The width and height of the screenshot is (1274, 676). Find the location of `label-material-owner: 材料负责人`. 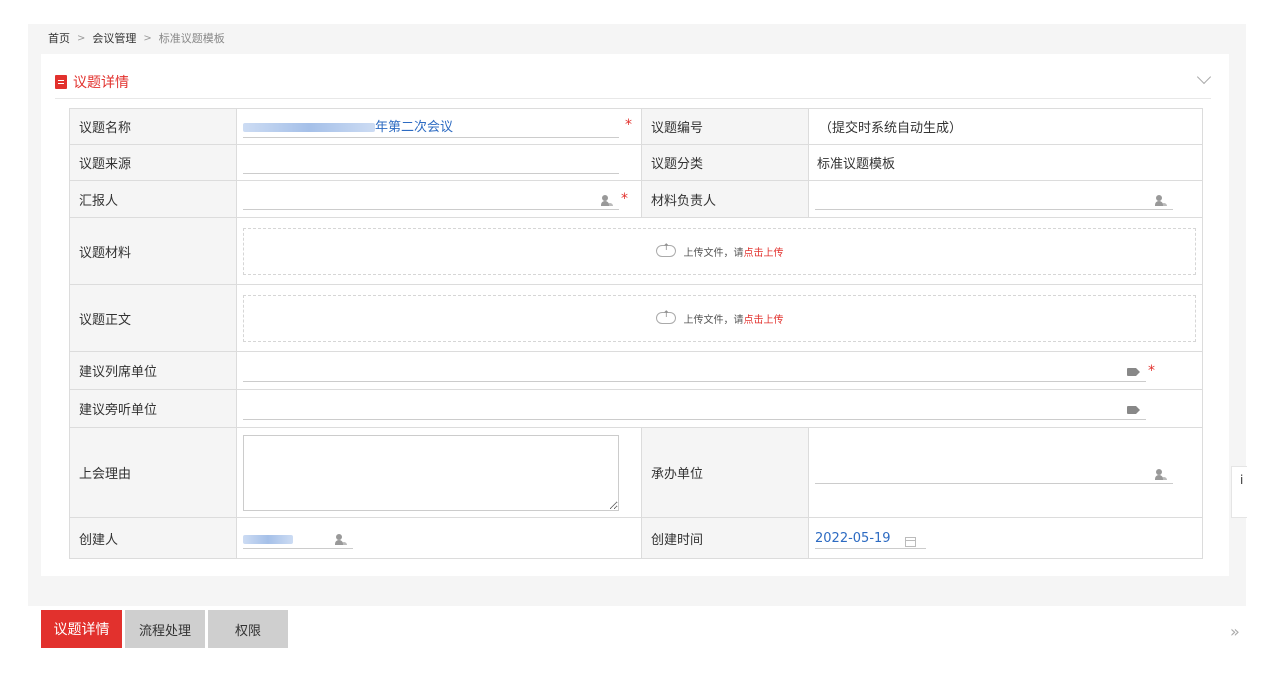

label-material-owner: 材料负责人 is located at coordinates (725, 199).